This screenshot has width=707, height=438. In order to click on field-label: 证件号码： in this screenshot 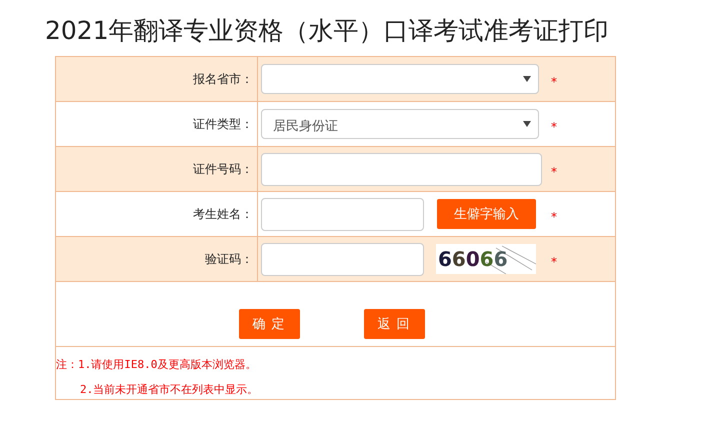, I will do `click(223, 169)`.